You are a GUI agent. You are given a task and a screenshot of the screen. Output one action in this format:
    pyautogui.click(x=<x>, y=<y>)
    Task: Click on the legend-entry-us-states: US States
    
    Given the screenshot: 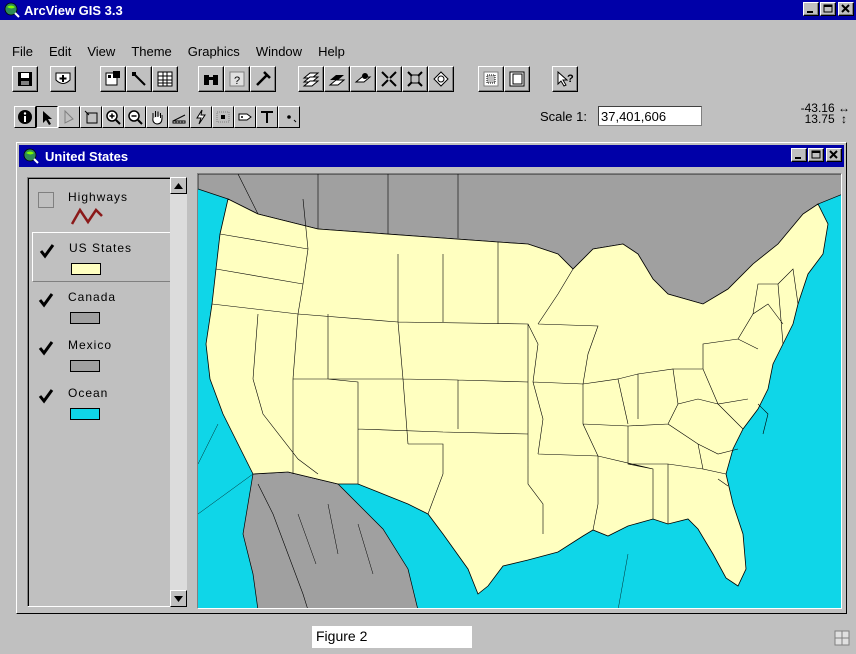 What is the action you would take?
    pyautogui.click(x=103, y=257)
    